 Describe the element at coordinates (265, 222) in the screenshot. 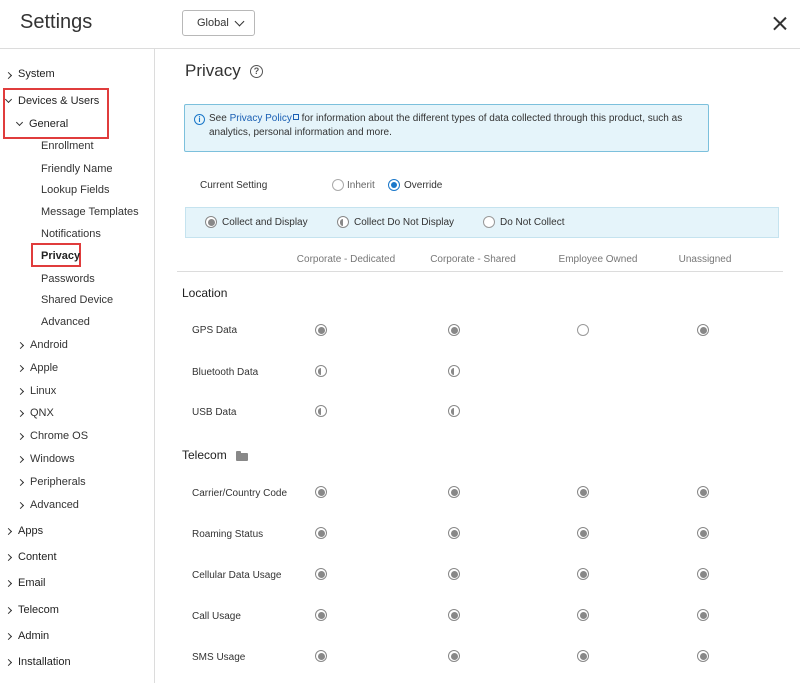

I see `legend-collect-display: Collect and Display` at that location.